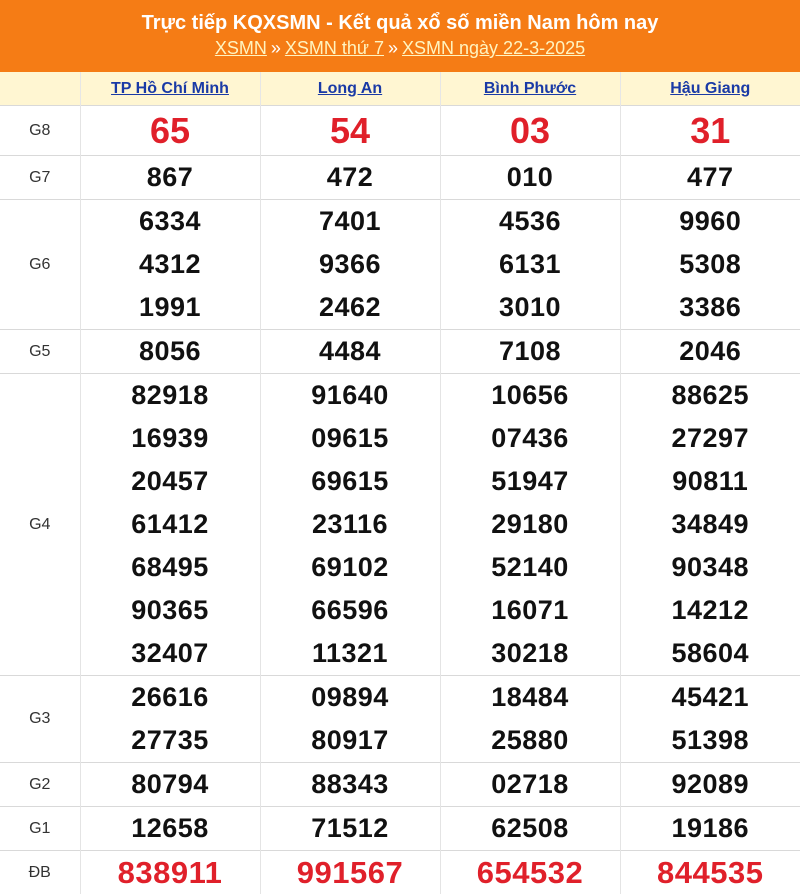 The width and height of the screenshot is (800, 894). I want to click on result-cell: 477, so click(710, 178).